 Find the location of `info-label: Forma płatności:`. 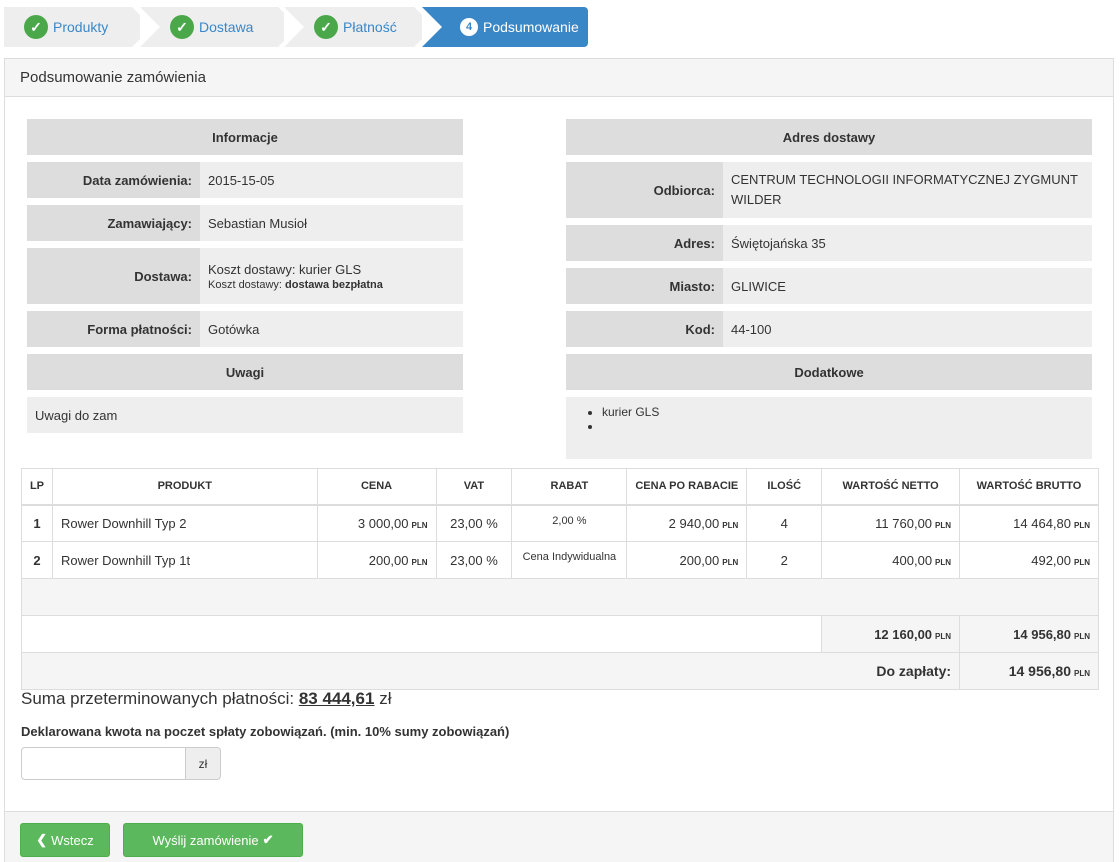

info-label: Forma płatności: is located at coordinates (113, 329).